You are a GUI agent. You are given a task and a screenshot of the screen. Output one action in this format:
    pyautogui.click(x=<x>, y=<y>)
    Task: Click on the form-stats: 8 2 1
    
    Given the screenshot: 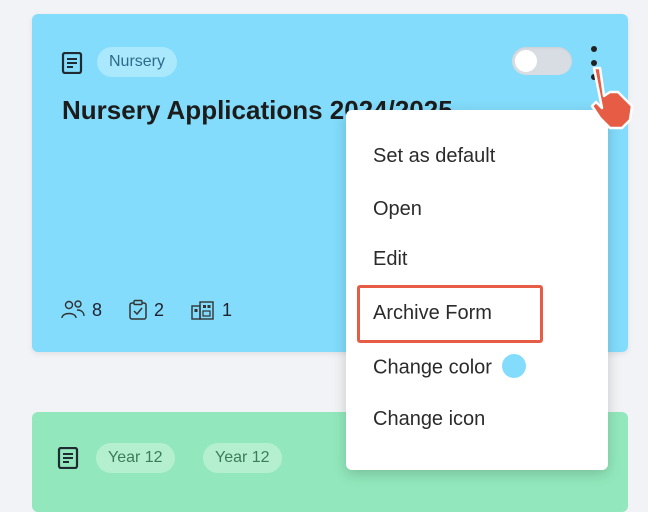 What is the action you would take?
    pyautogui.click(x=159, y=310)
    